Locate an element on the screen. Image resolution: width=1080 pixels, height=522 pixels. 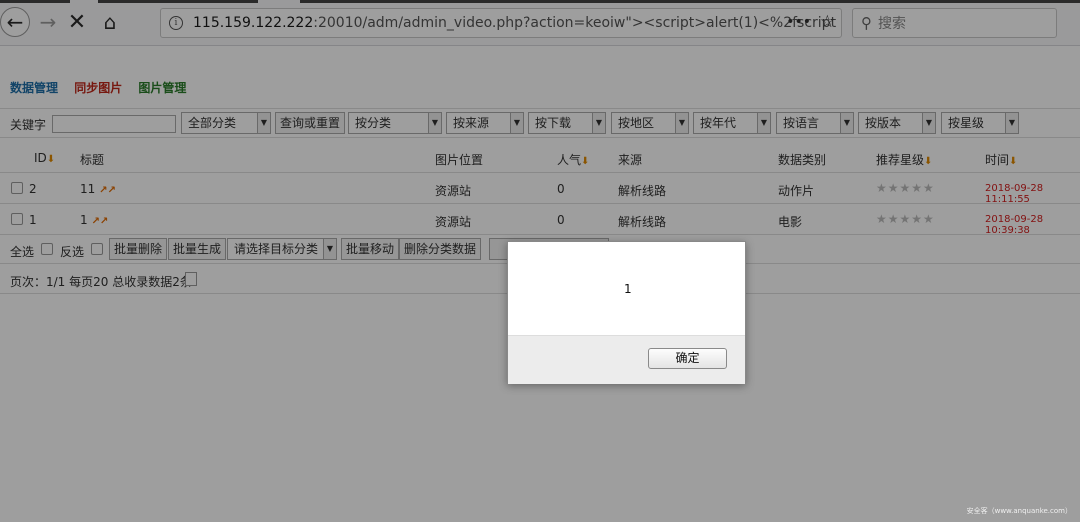
alert-footer: 确定 is located at coordinates (626, 359).